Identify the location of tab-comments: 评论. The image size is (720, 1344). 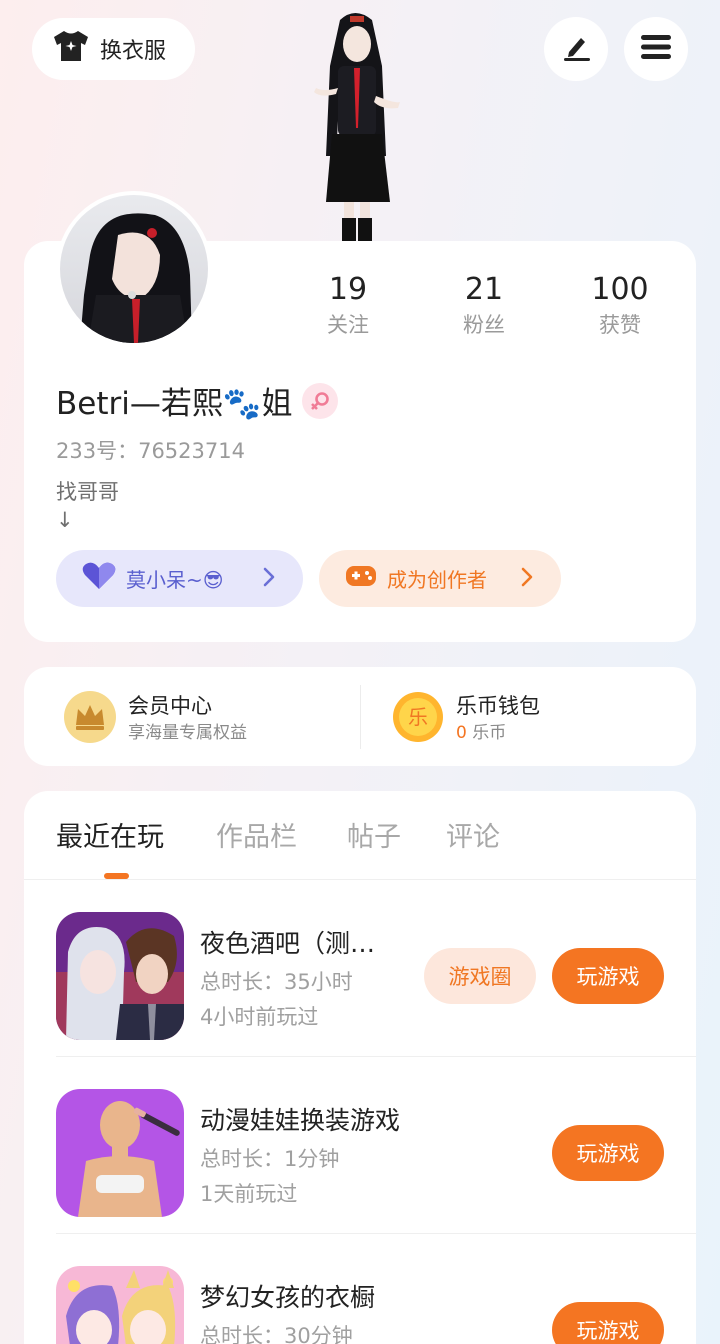
(473, 834).